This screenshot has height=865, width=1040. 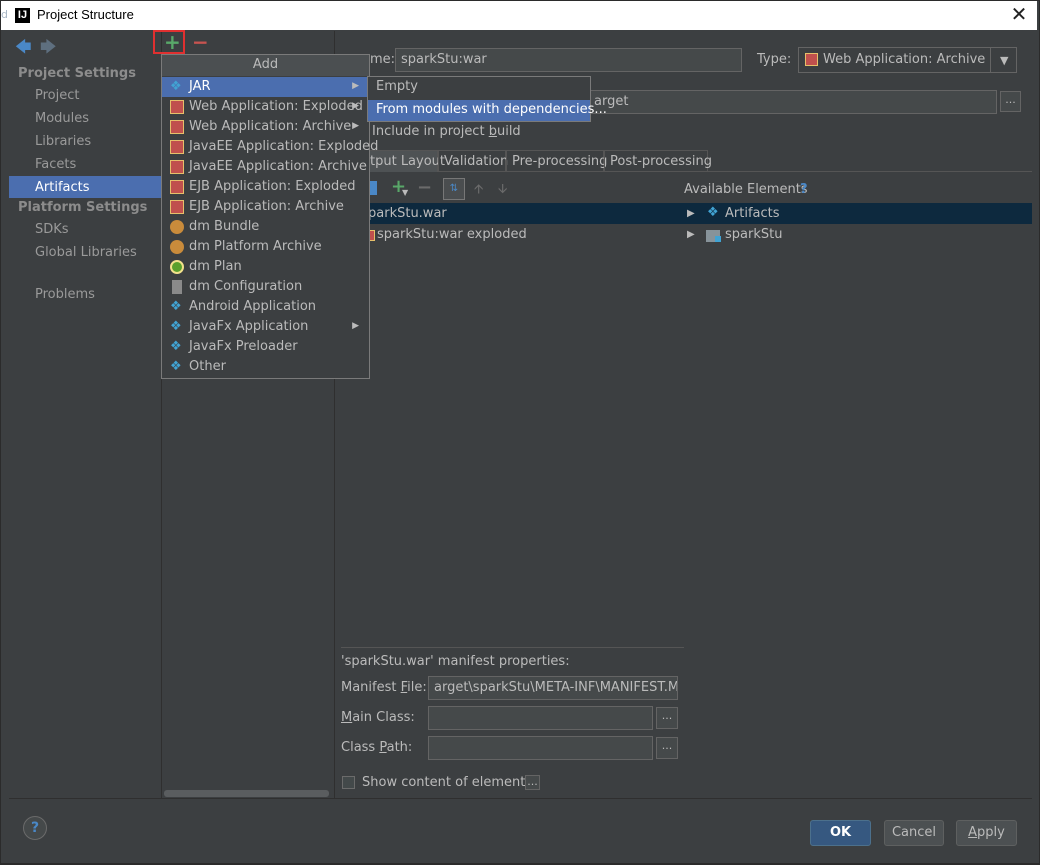 I want to click on main-class-field, so click(x=540, y=718).